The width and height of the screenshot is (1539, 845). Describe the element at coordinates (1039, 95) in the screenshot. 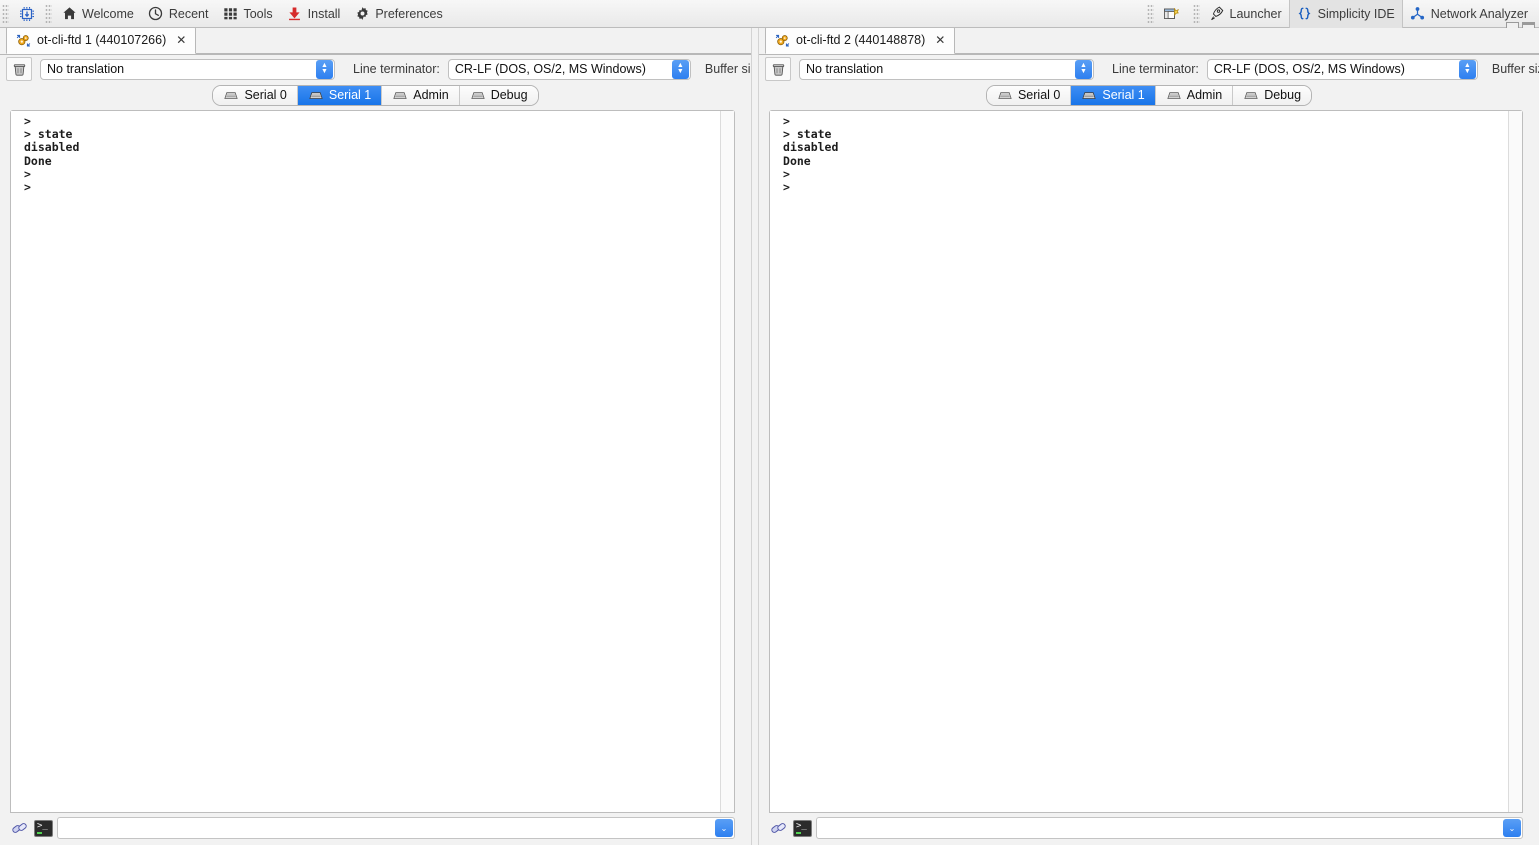

I see `serial-tab-label: Serial 0` at that location.